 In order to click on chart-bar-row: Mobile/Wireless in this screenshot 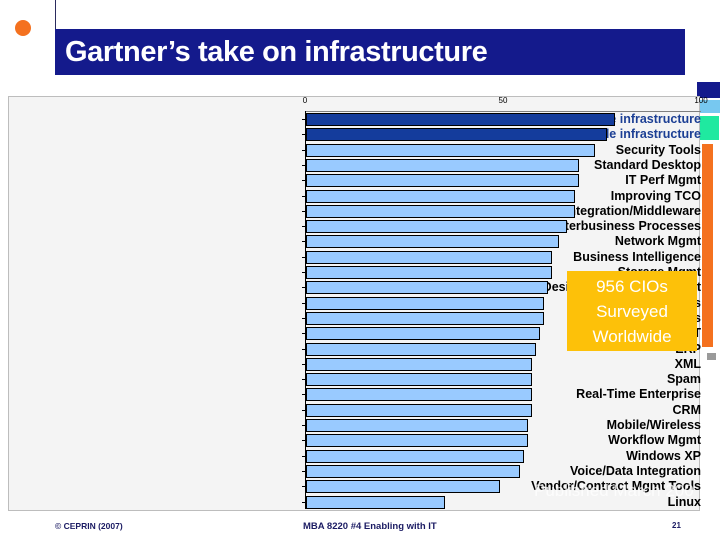, I will do `click(355, 425)`.